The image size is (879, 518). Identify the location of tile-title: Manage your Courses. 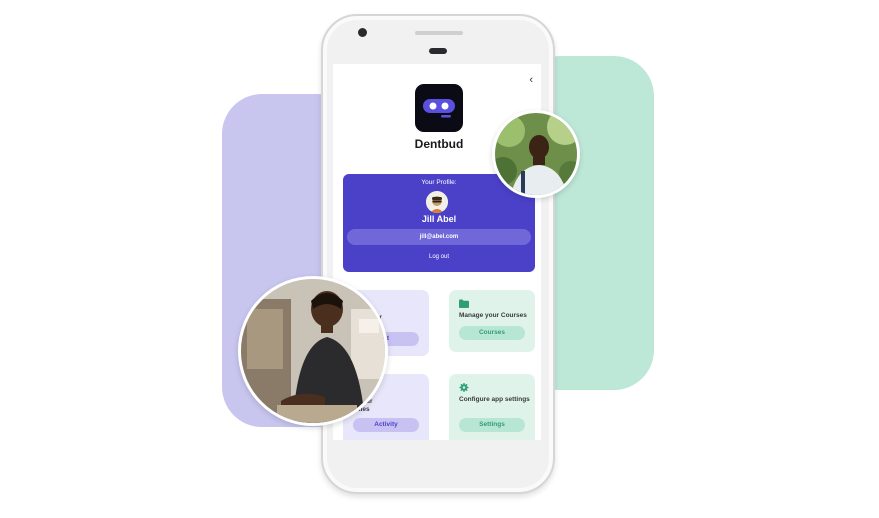
(493, 315).